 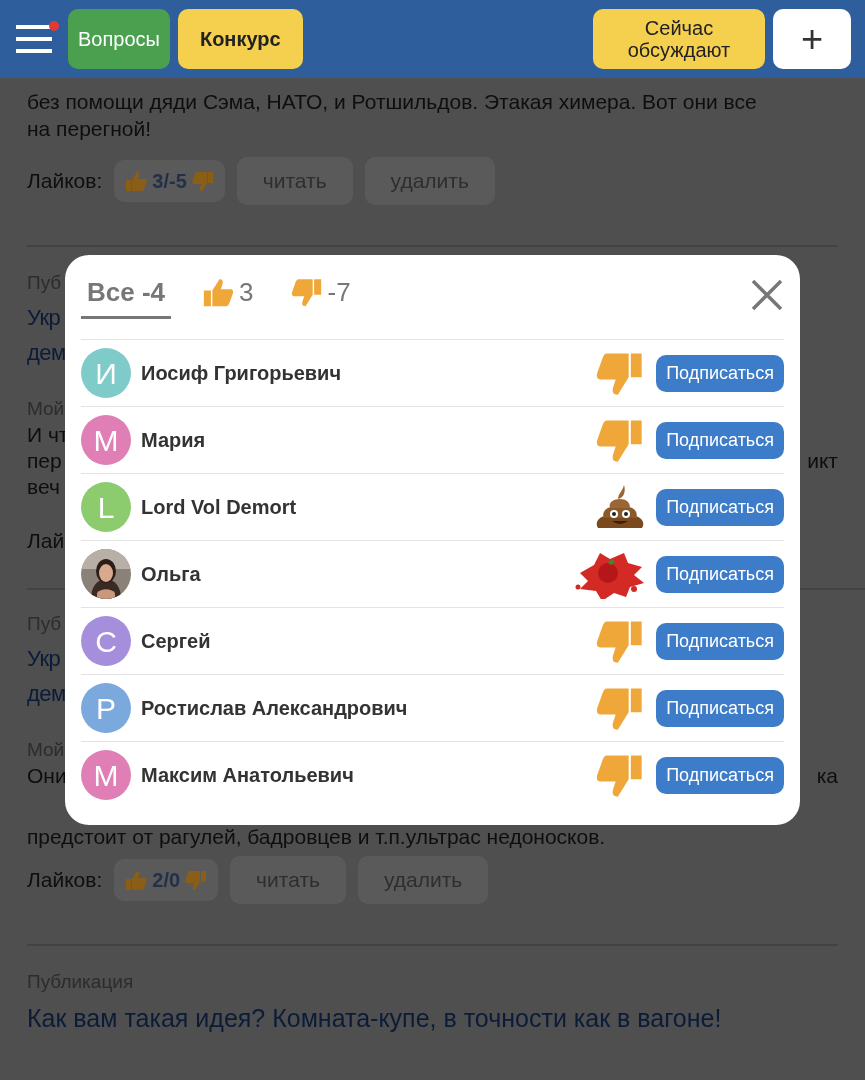 What do you see at coordinates (106, 373) in the screenshot?
I see `avatar: И` at bounding box center [106, 373].